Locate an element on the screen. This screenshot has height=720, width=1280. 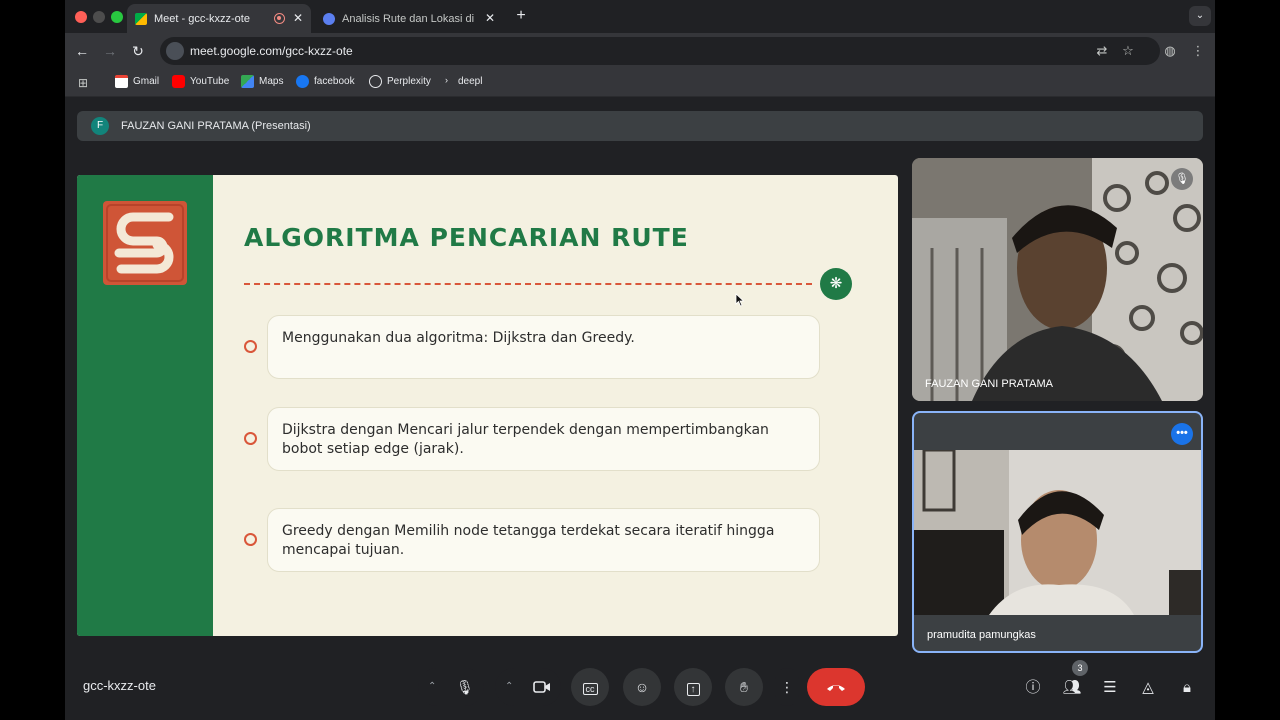
bookmark-perplexity: Perplexity is located at coordinates (400, 81).